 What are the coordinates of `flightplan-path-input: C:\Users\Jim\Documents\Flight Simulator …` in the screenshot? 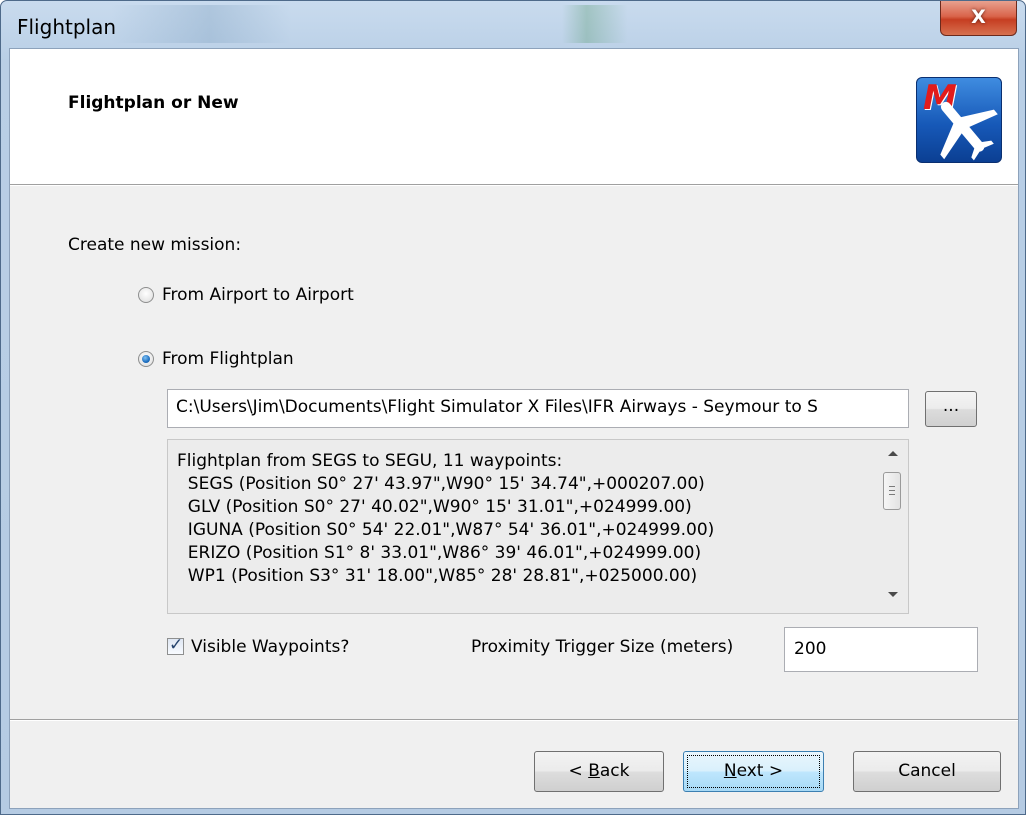 It's located at (538, 408).